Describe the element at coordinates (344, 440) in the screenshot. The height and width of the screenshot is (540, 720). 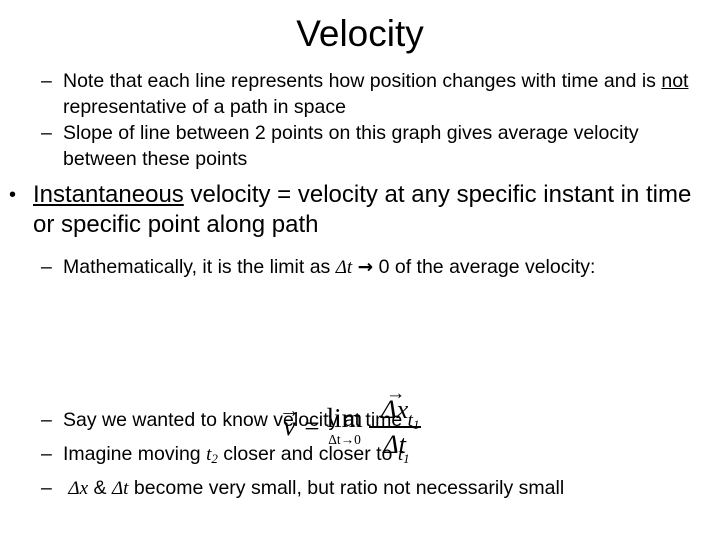
I see `math-lim-subscript: Δt→0` at that location.